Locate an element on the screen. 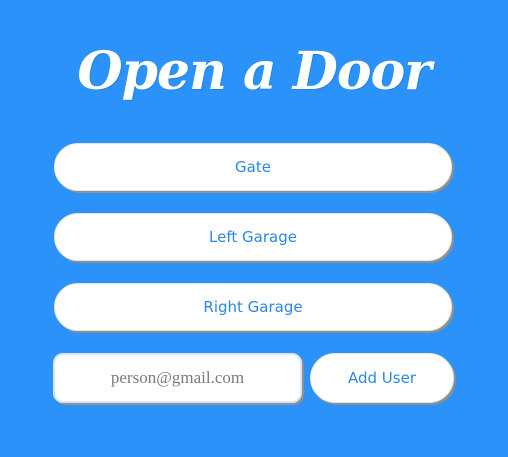 The image size is (508, 457). email-field is located at coordinates (177, 378).